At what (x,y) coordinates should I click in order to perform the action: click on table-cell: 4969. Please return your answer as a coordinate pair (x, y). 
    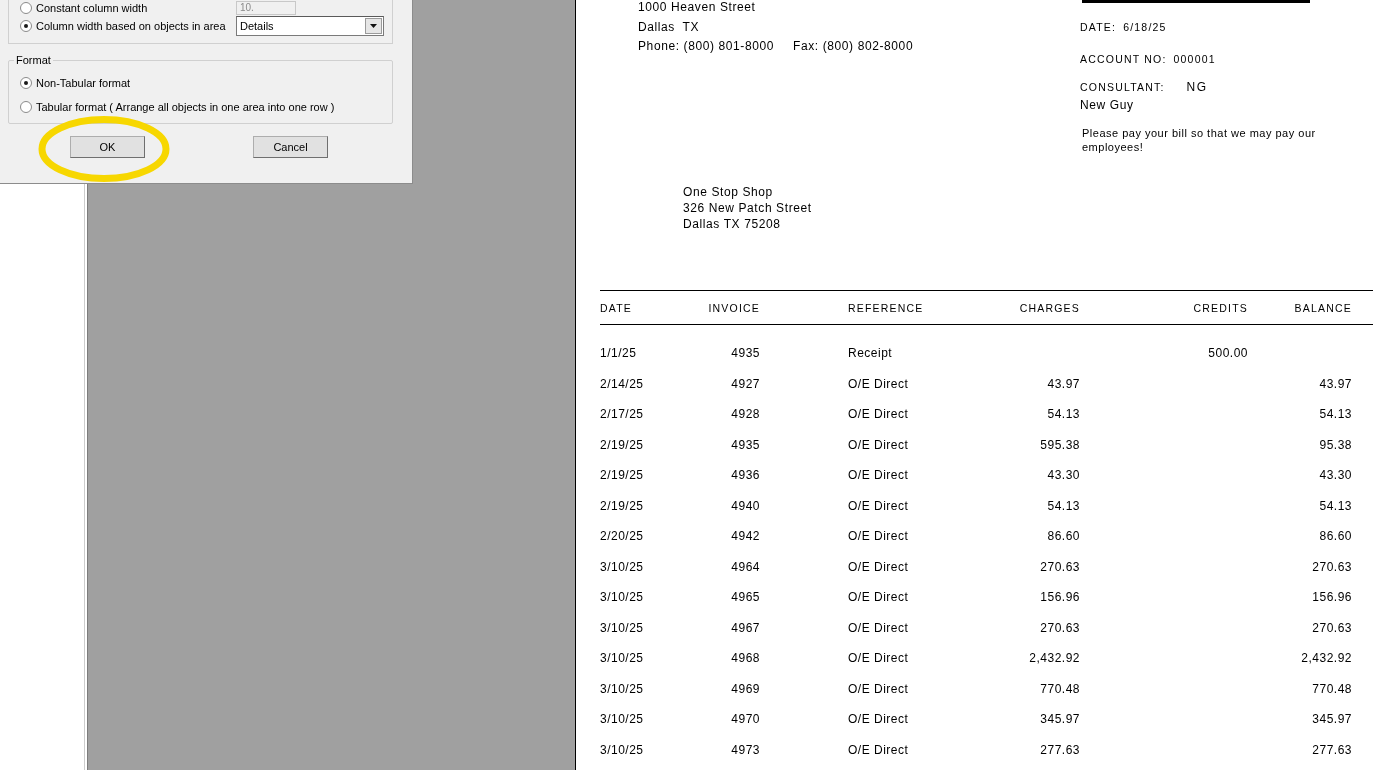
    Looking at the image, I should click on (745, 688).